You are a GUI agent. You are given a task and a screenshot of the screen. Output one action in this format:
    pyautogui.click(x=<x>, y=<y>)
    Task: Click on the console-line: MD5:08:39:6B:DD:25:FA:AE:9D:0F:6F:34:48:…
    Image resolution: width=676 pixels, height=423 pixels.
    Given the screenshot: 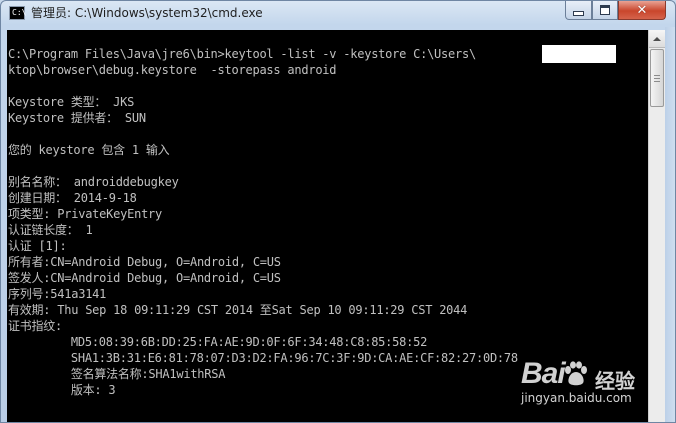 What is the action you would take?
    pyautogui.click(x=218, y=342)
    